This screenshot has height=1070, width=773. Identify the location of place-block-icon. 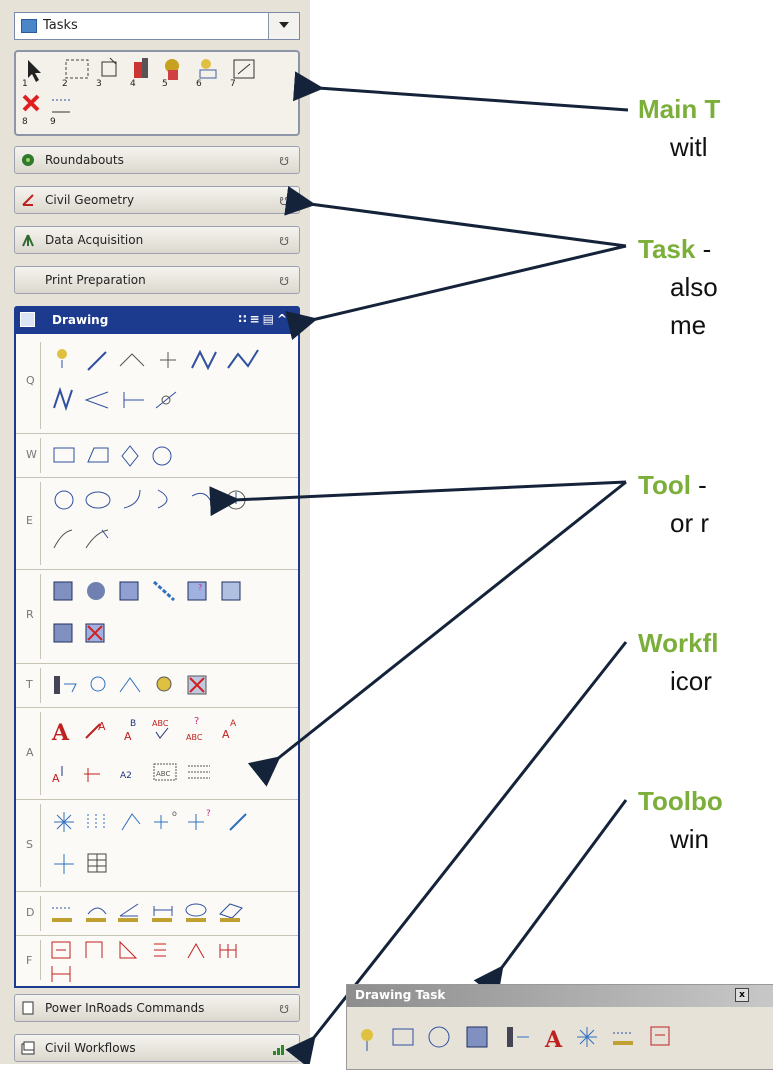
(403, 1037).